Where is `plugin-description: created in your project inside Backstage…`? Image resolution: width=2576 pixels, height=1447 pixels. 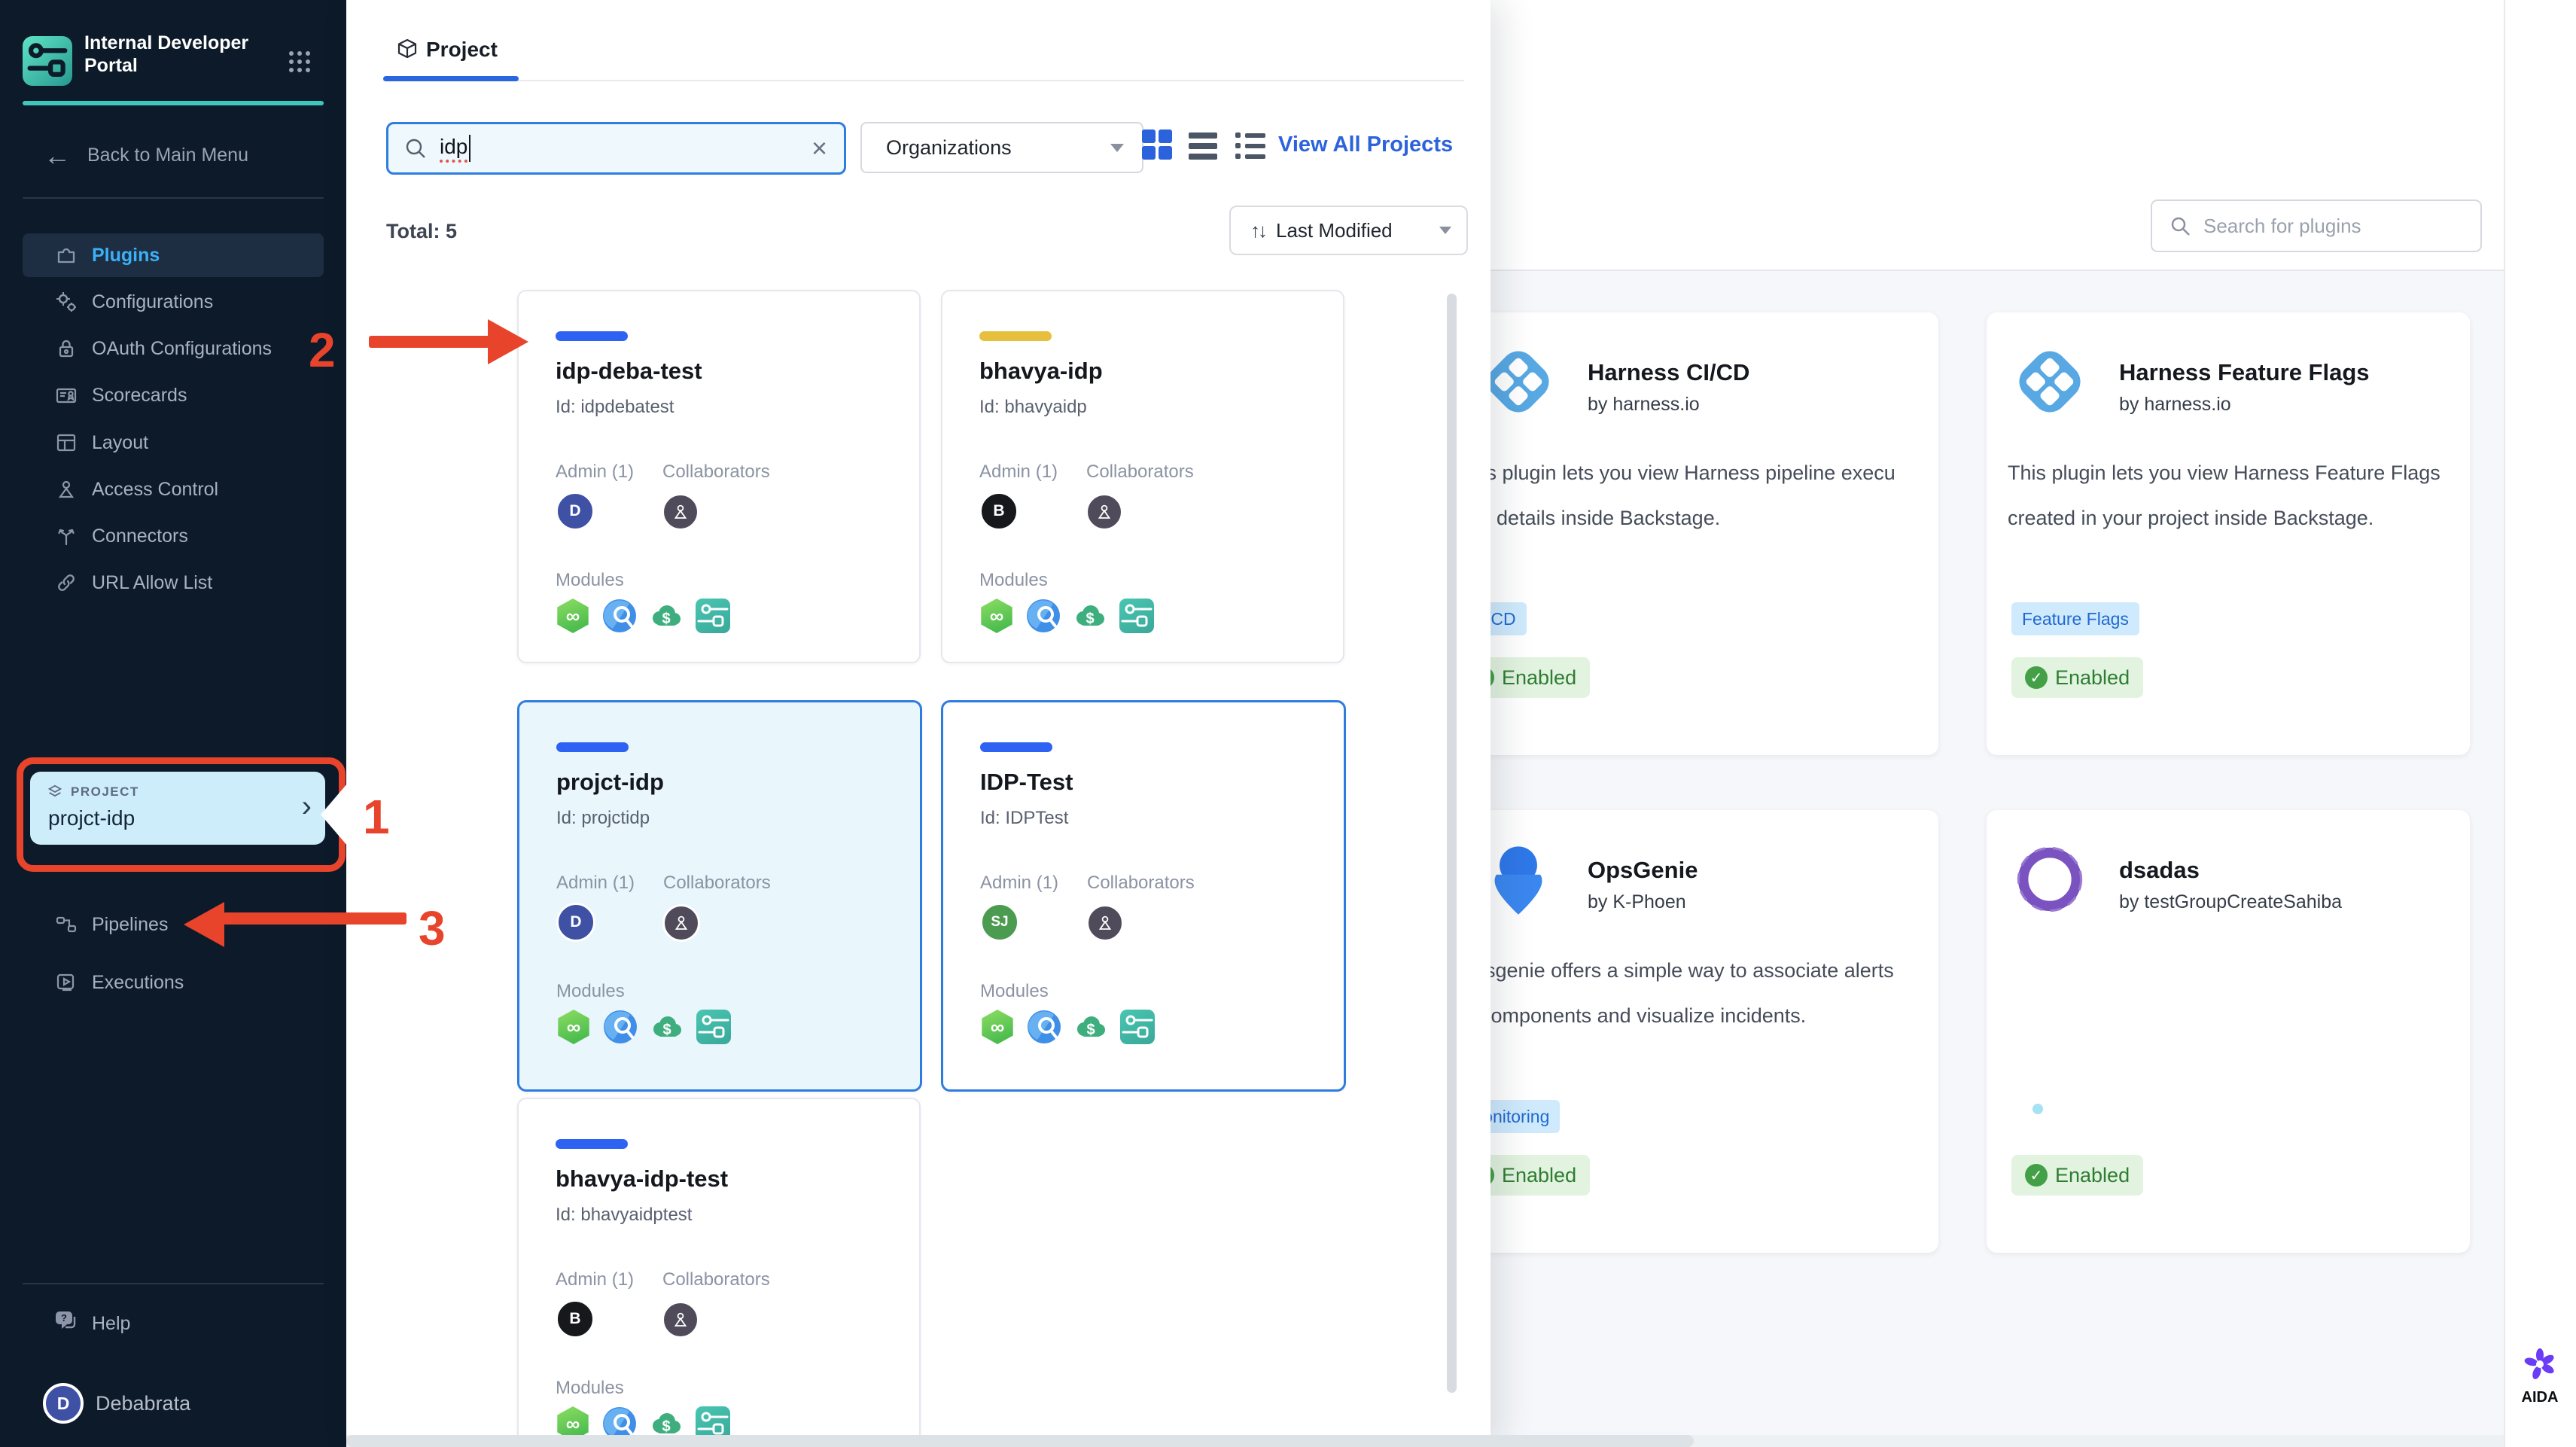
plugin-description: created in your project inside Backstage… is located at coordinates (2191, 518).